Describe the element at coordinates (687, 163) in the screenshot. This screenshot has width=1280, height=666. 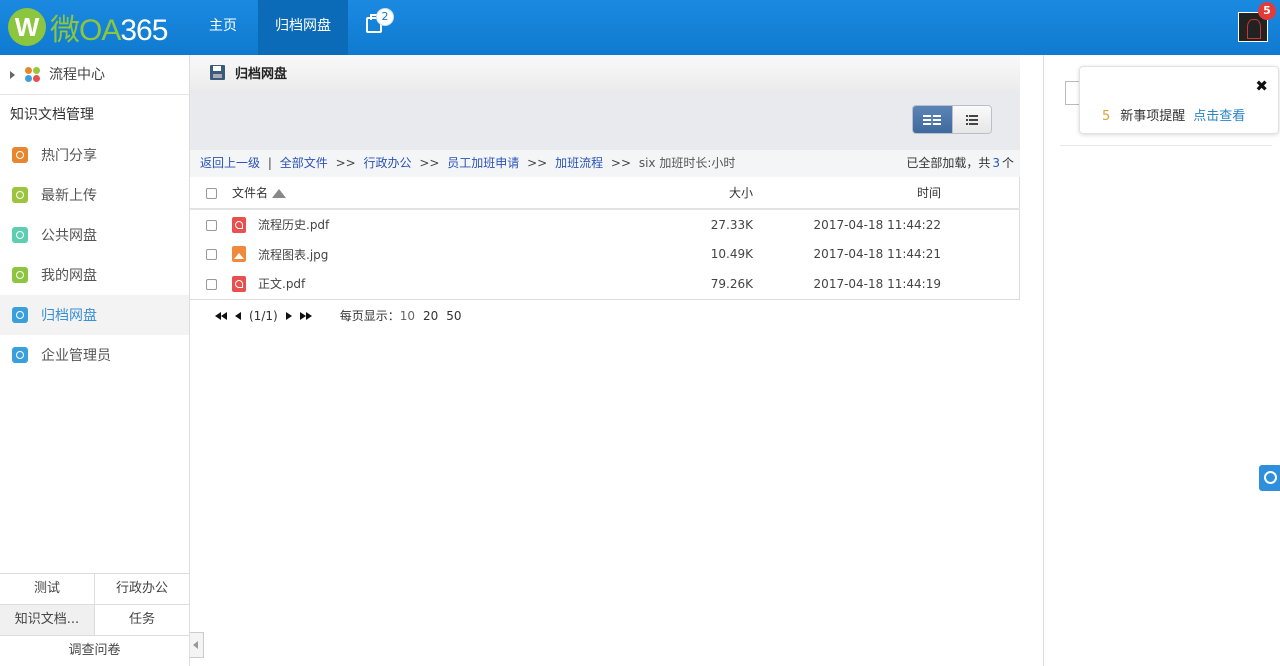
I see `breadcrumb-current: six 加班时长:小时` at that location.